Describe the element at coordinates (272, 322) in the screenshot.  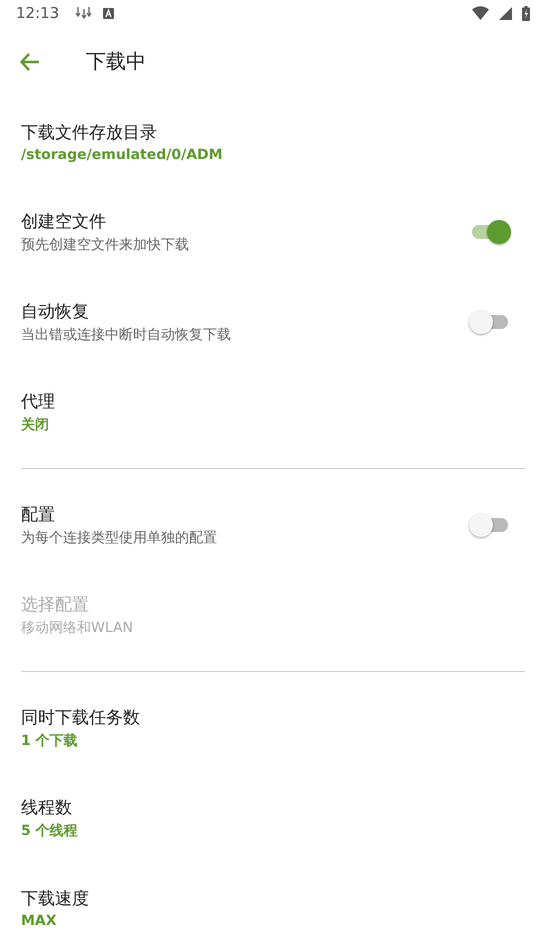
I see `setting-item: 自动恢复 当出错或连接中断时自动恢复下载` at that location.